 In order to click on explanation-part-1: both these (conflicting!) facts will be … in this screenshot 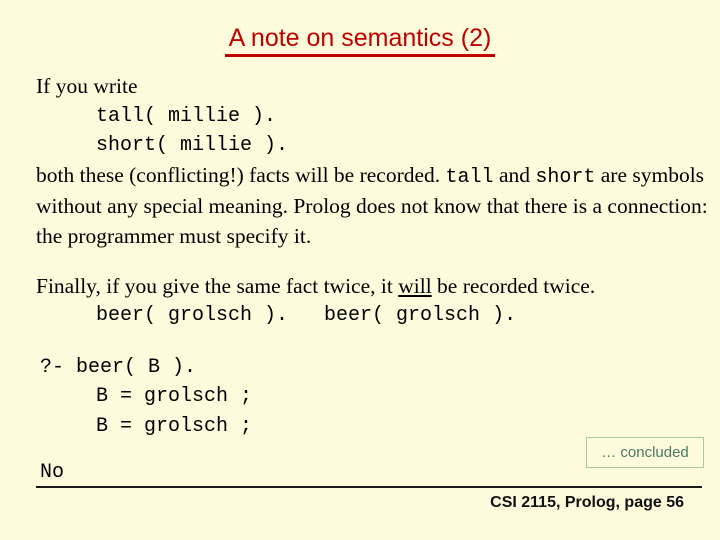, I will do `click(241, 174)`.